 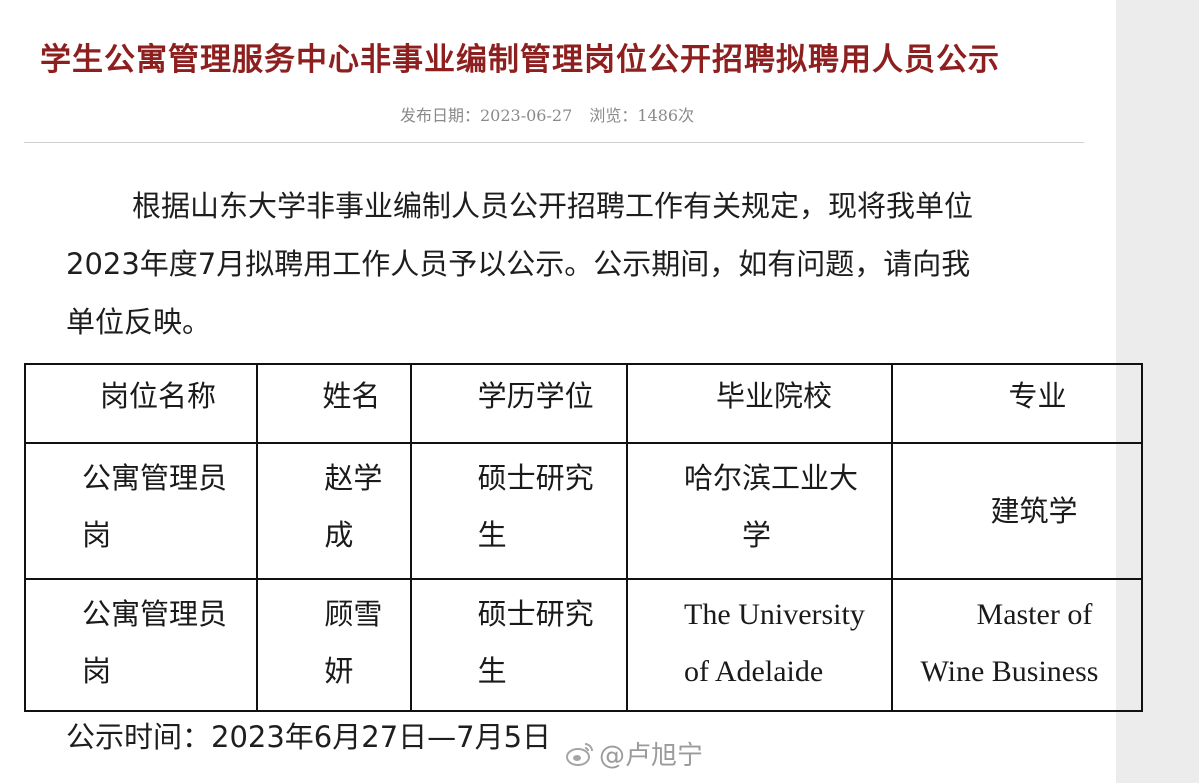 What do you see at coordinates (759, 645) in the screenshot?
I see `cell-school: The University of Adelaide` at bounding box center [759, 645].